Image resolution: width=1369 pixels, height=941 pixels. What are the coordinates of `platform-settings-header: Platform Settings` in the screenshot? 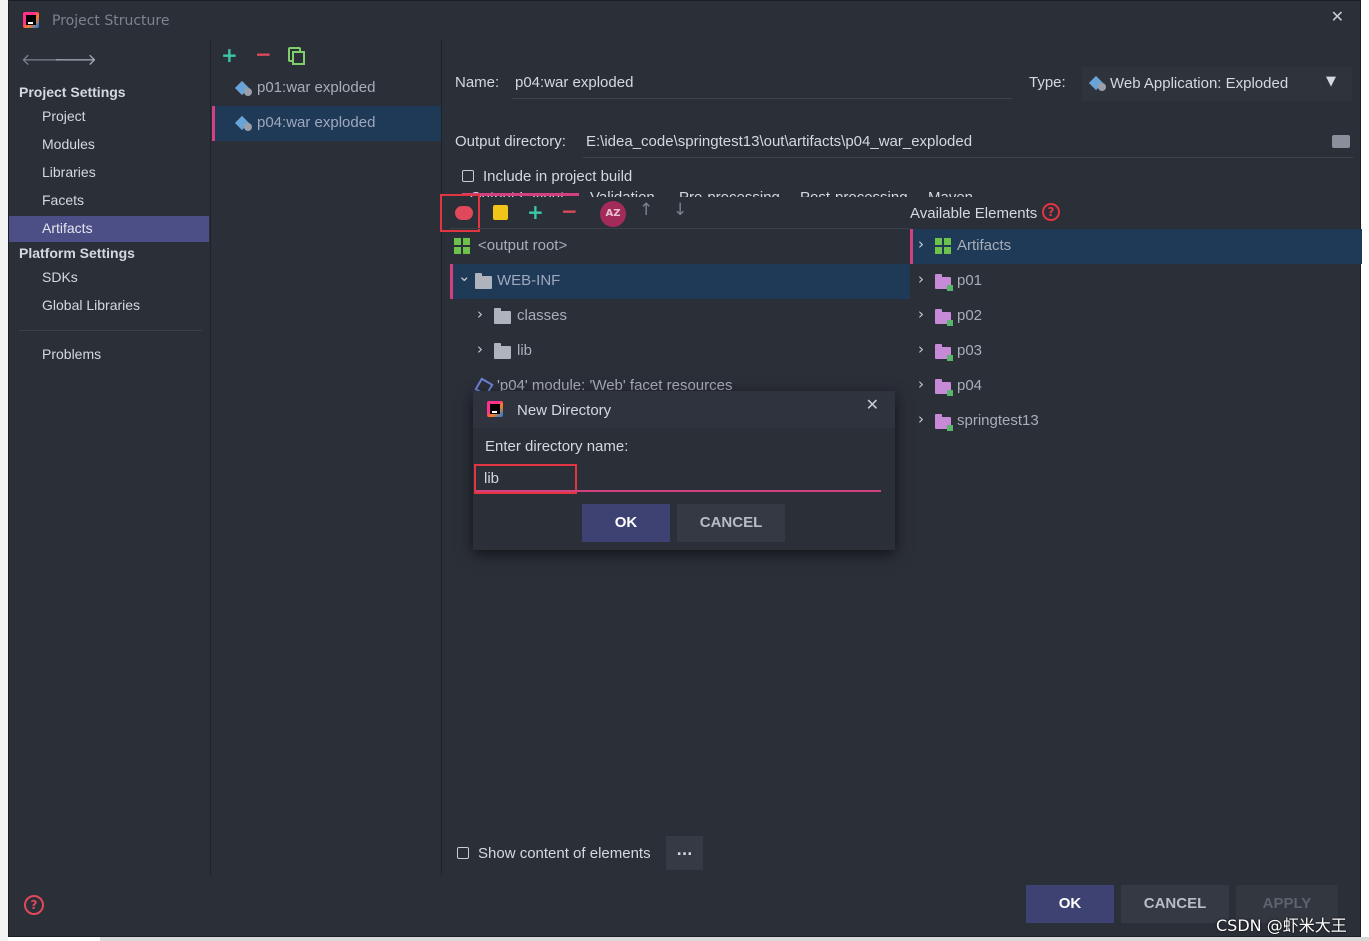 It's located at (77, 253).